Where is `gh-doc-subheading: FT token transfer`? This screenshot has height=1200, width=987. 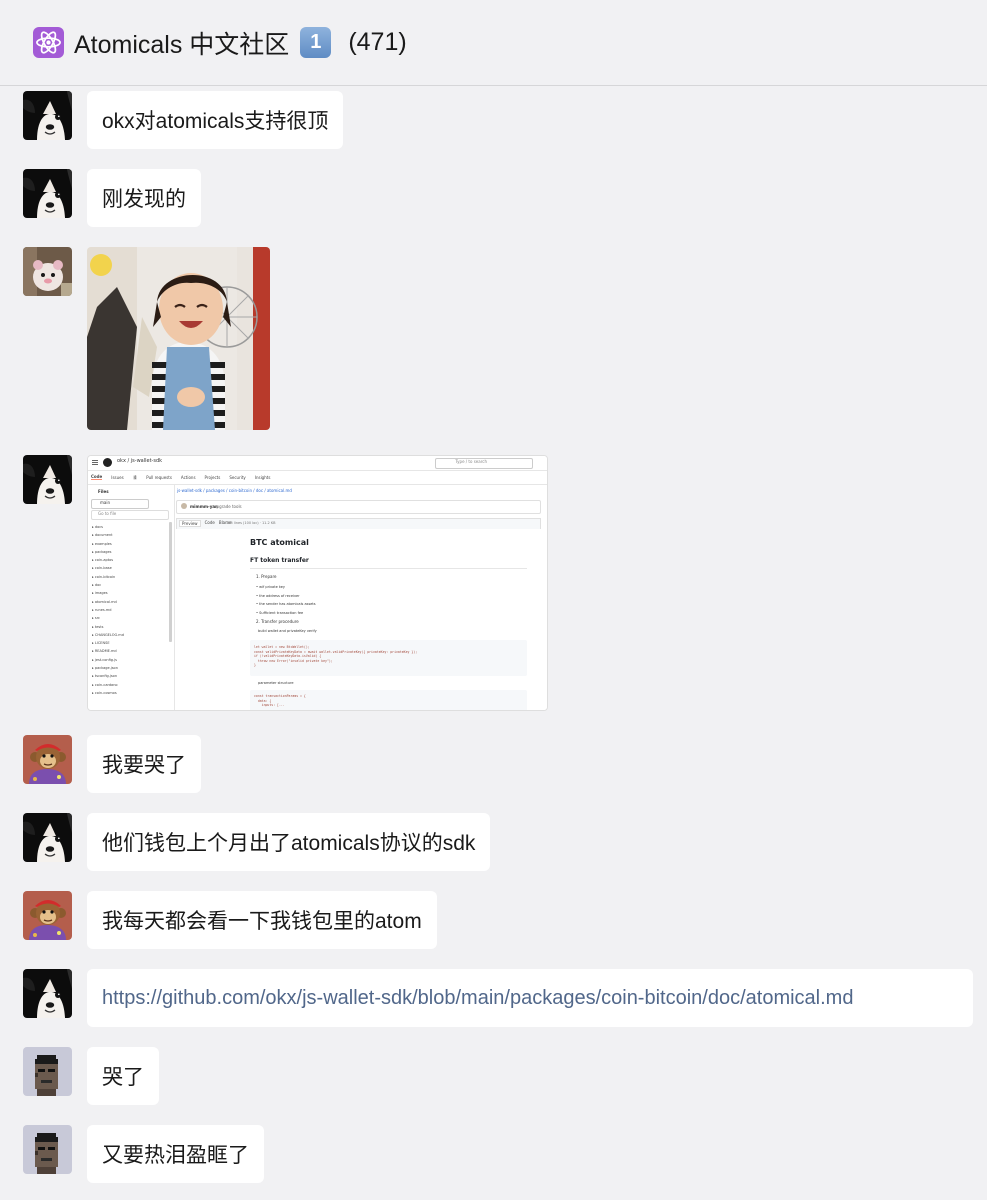 gh-doc-subheading: FT token transfer is located at coordinates (279, 560).